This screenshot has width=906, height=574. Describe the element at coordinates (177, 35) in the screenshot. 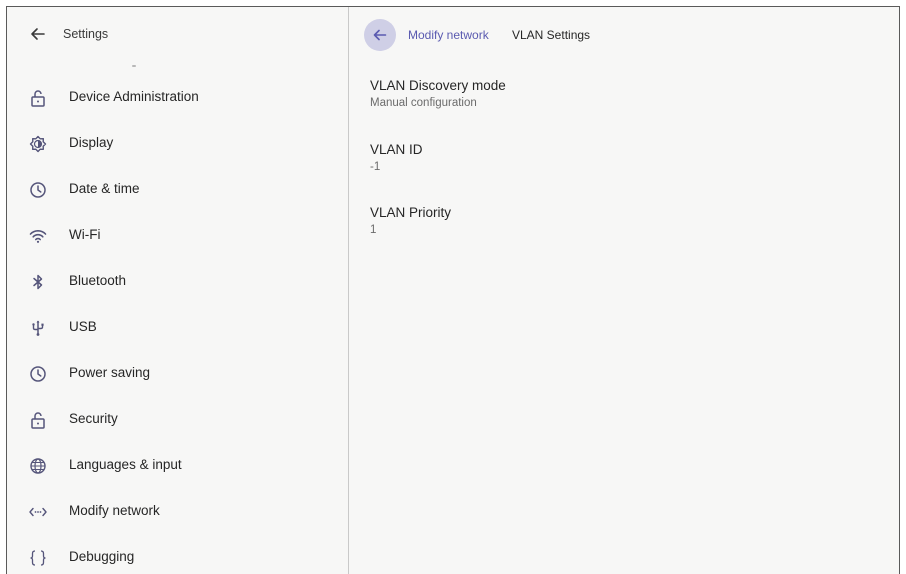

I see `sidebar-header: Settings` at that location.